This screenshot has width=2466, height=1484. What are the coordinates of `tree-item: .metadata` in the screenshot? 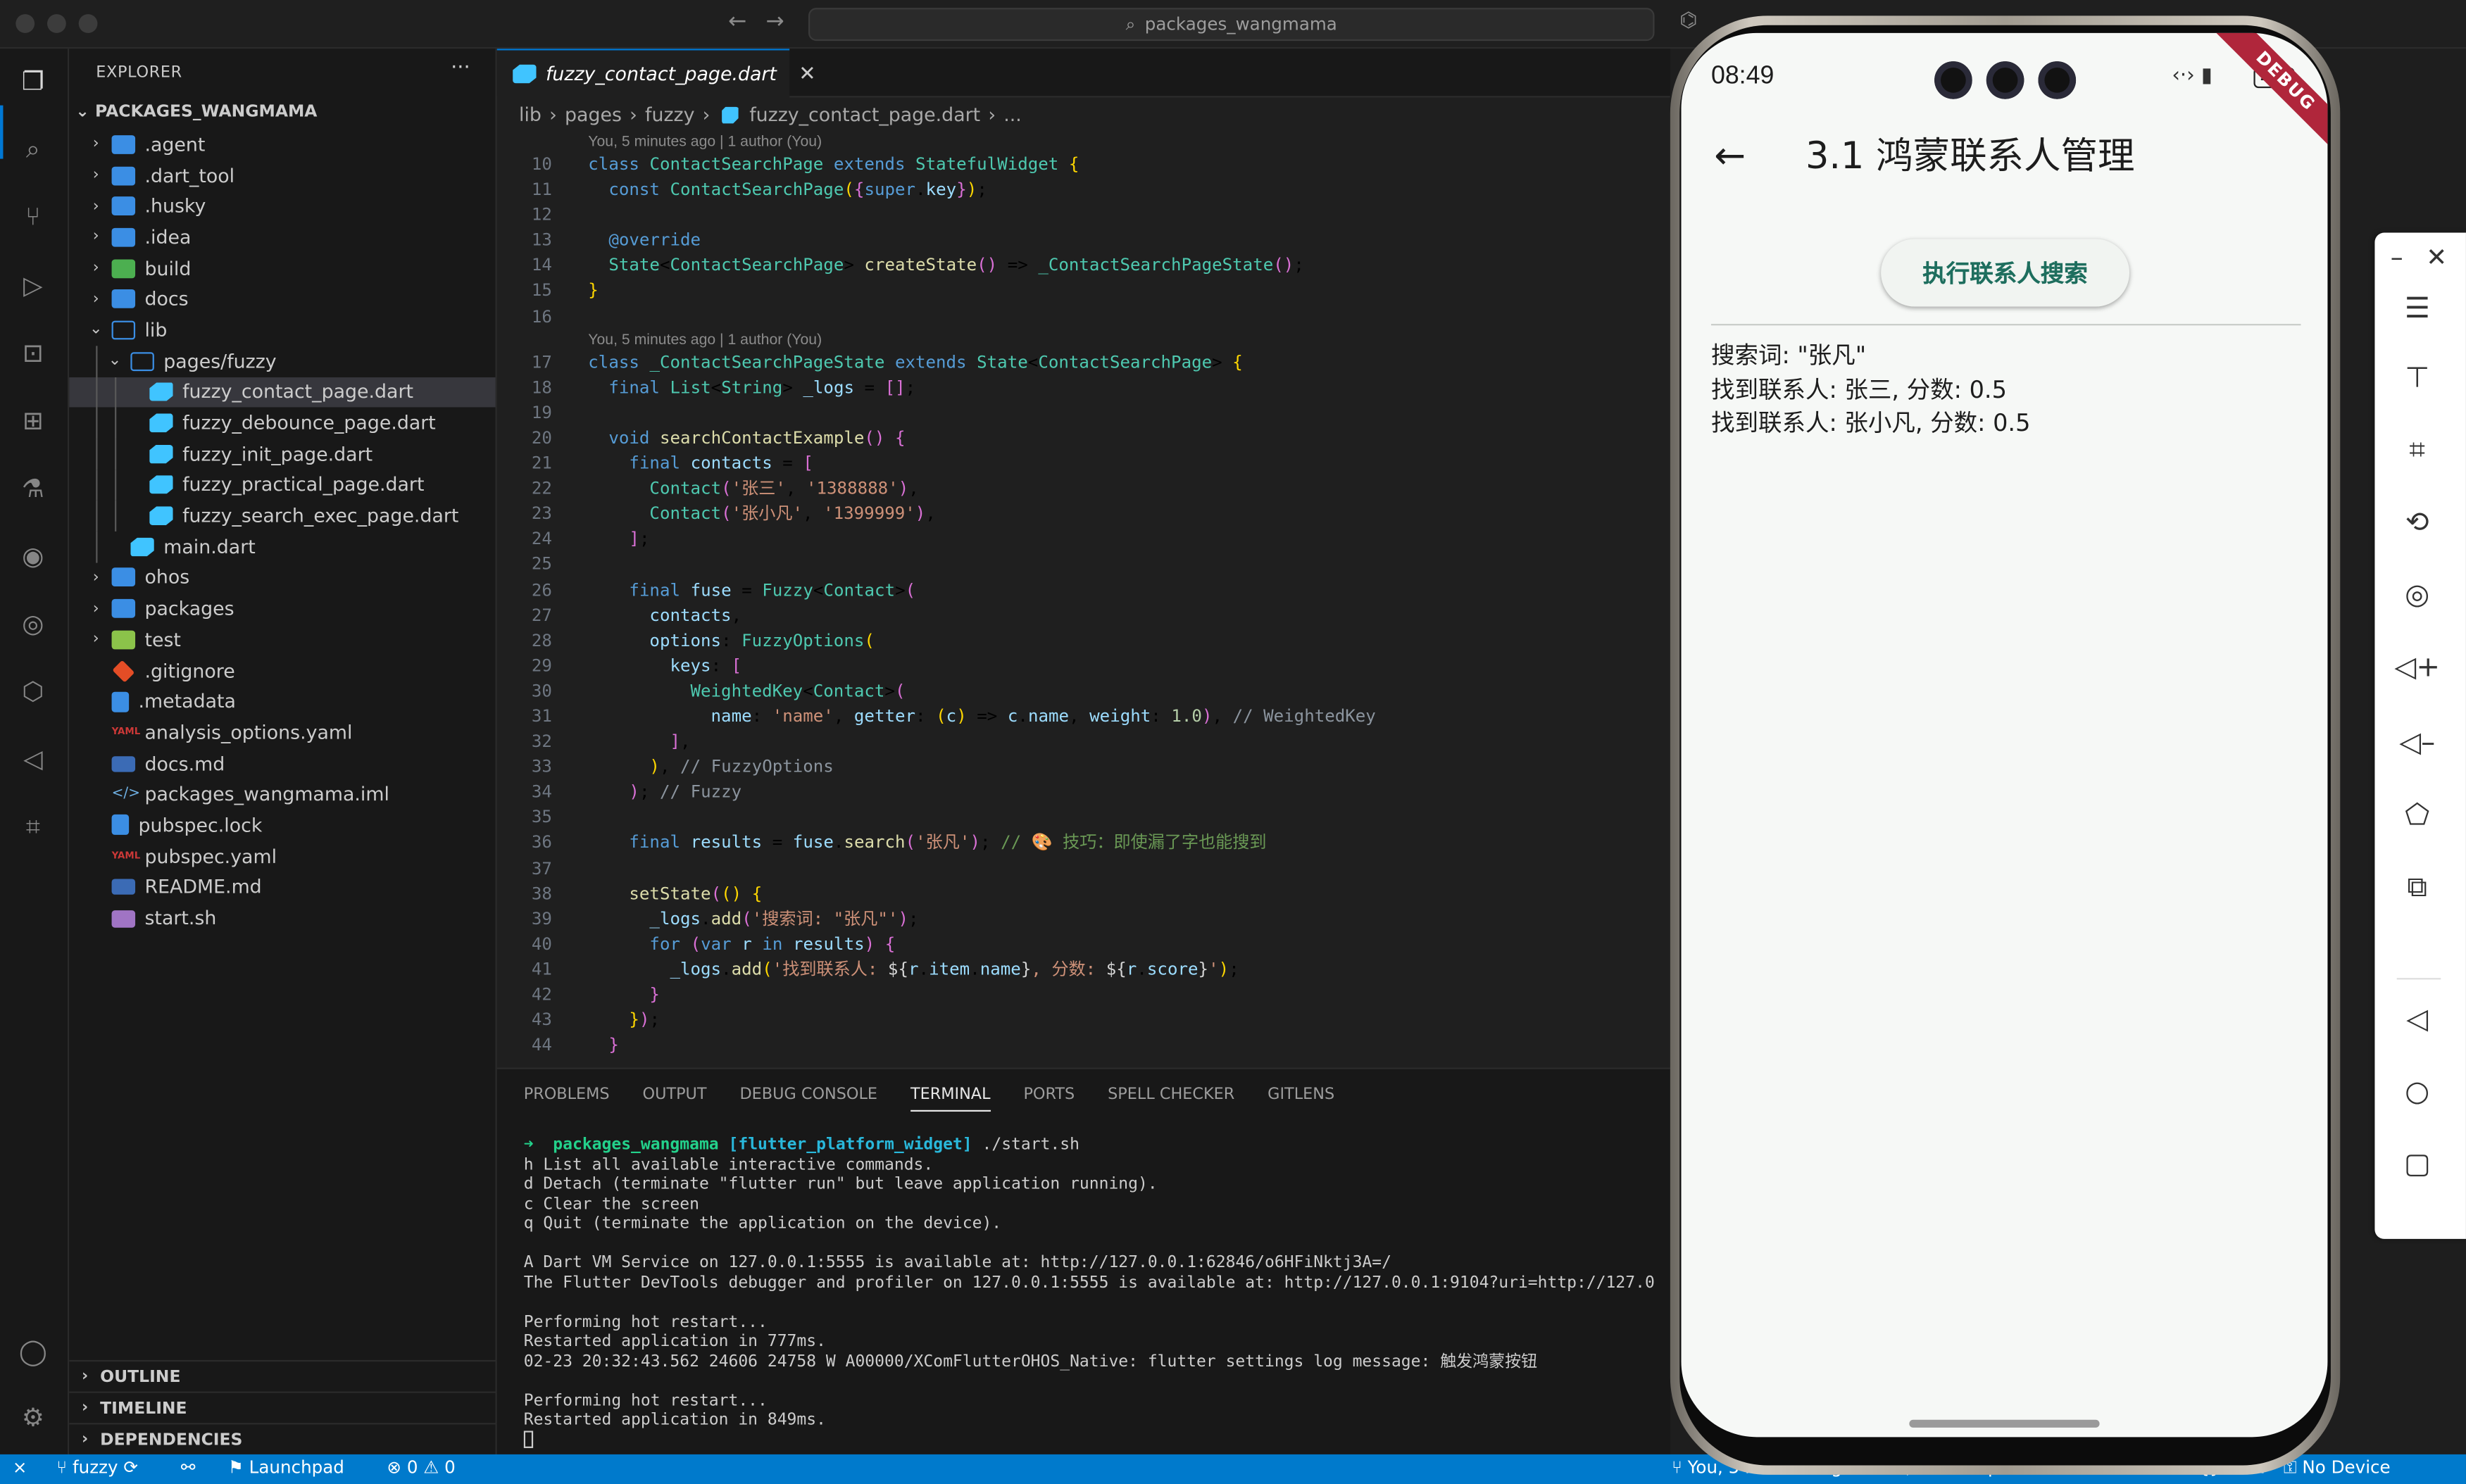 It's located at (282, 701).